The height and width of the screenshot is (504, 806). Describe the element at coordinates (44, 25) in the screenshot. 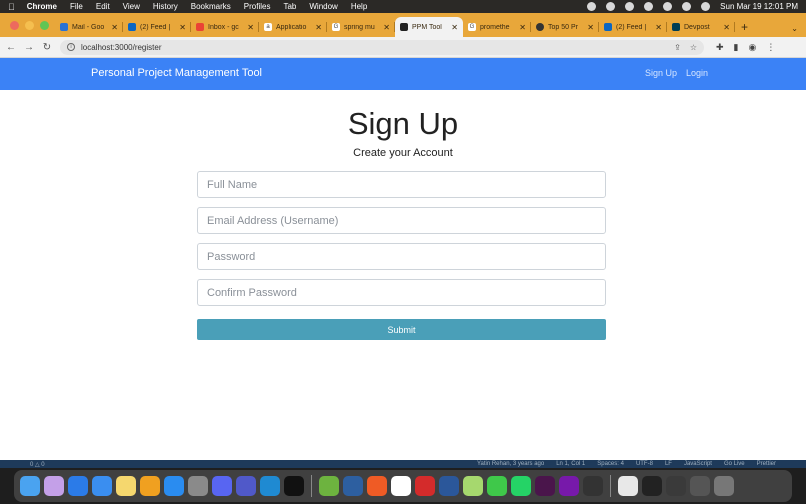

I see `zoom-window-icon` at that location.